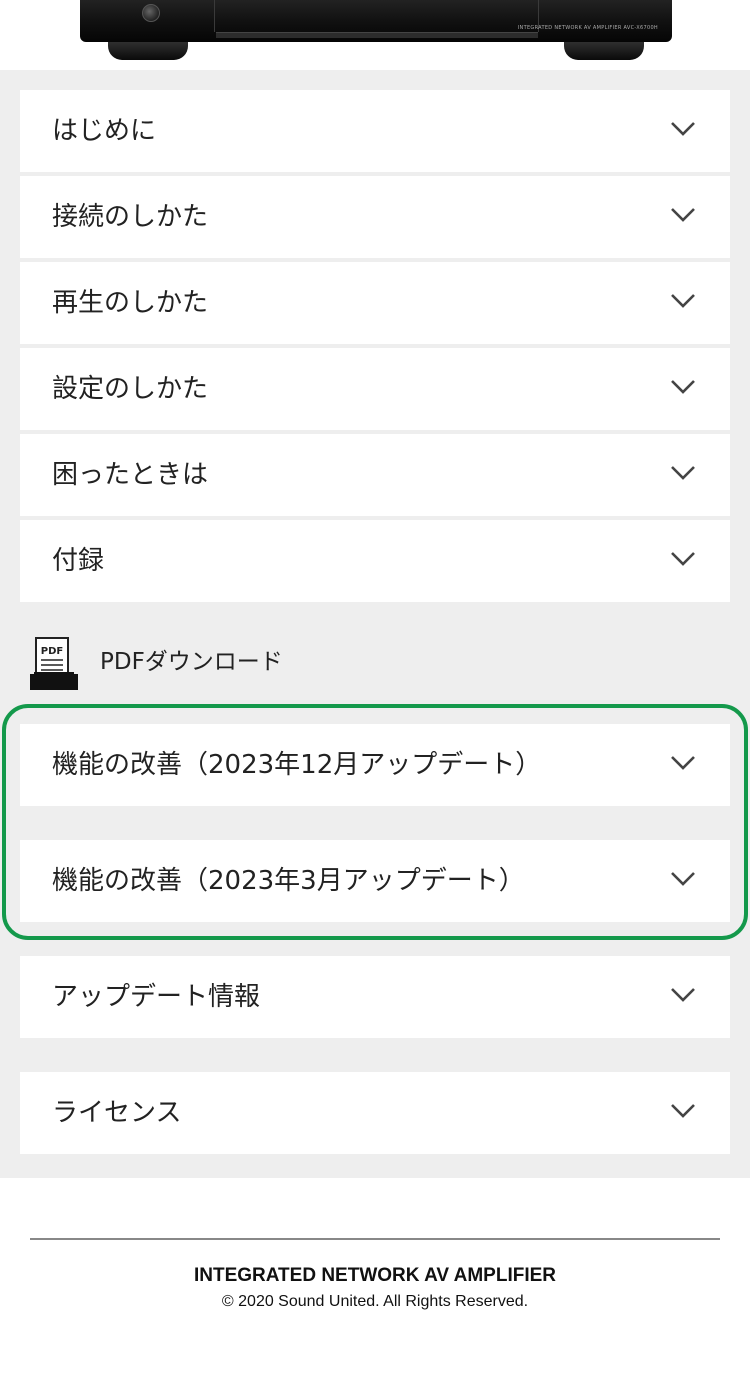  What do you see at coordinates (52, 651) in the screenshot?
I see `pdf-icon-text: PDF` at bounding box center [52, 651].